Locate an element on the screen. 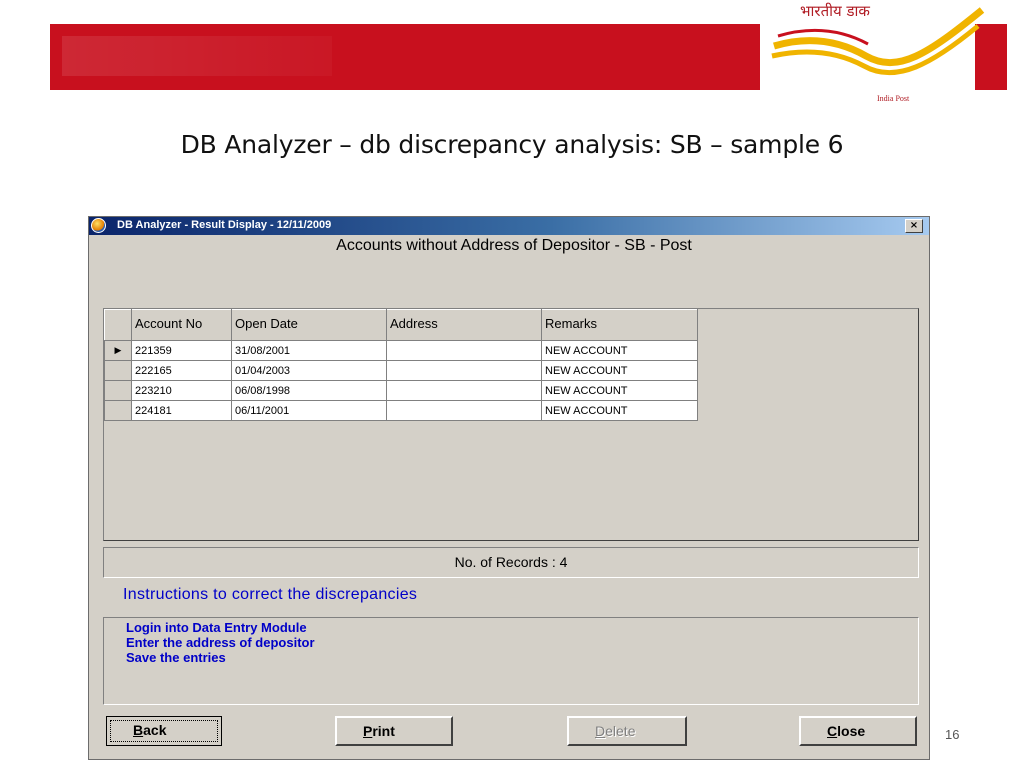 This screenshot has width=1024, height=768. instruction-step: Enter the address of depositor is located at coordinates (220, 642).